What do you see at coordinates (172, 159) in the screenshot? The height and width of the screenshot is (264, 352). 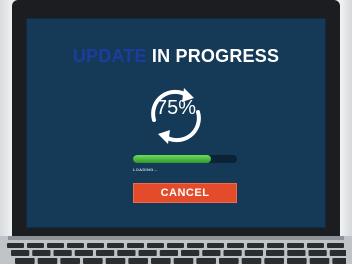 I see `progress-bar-fill` at bounding box center [172, 159].